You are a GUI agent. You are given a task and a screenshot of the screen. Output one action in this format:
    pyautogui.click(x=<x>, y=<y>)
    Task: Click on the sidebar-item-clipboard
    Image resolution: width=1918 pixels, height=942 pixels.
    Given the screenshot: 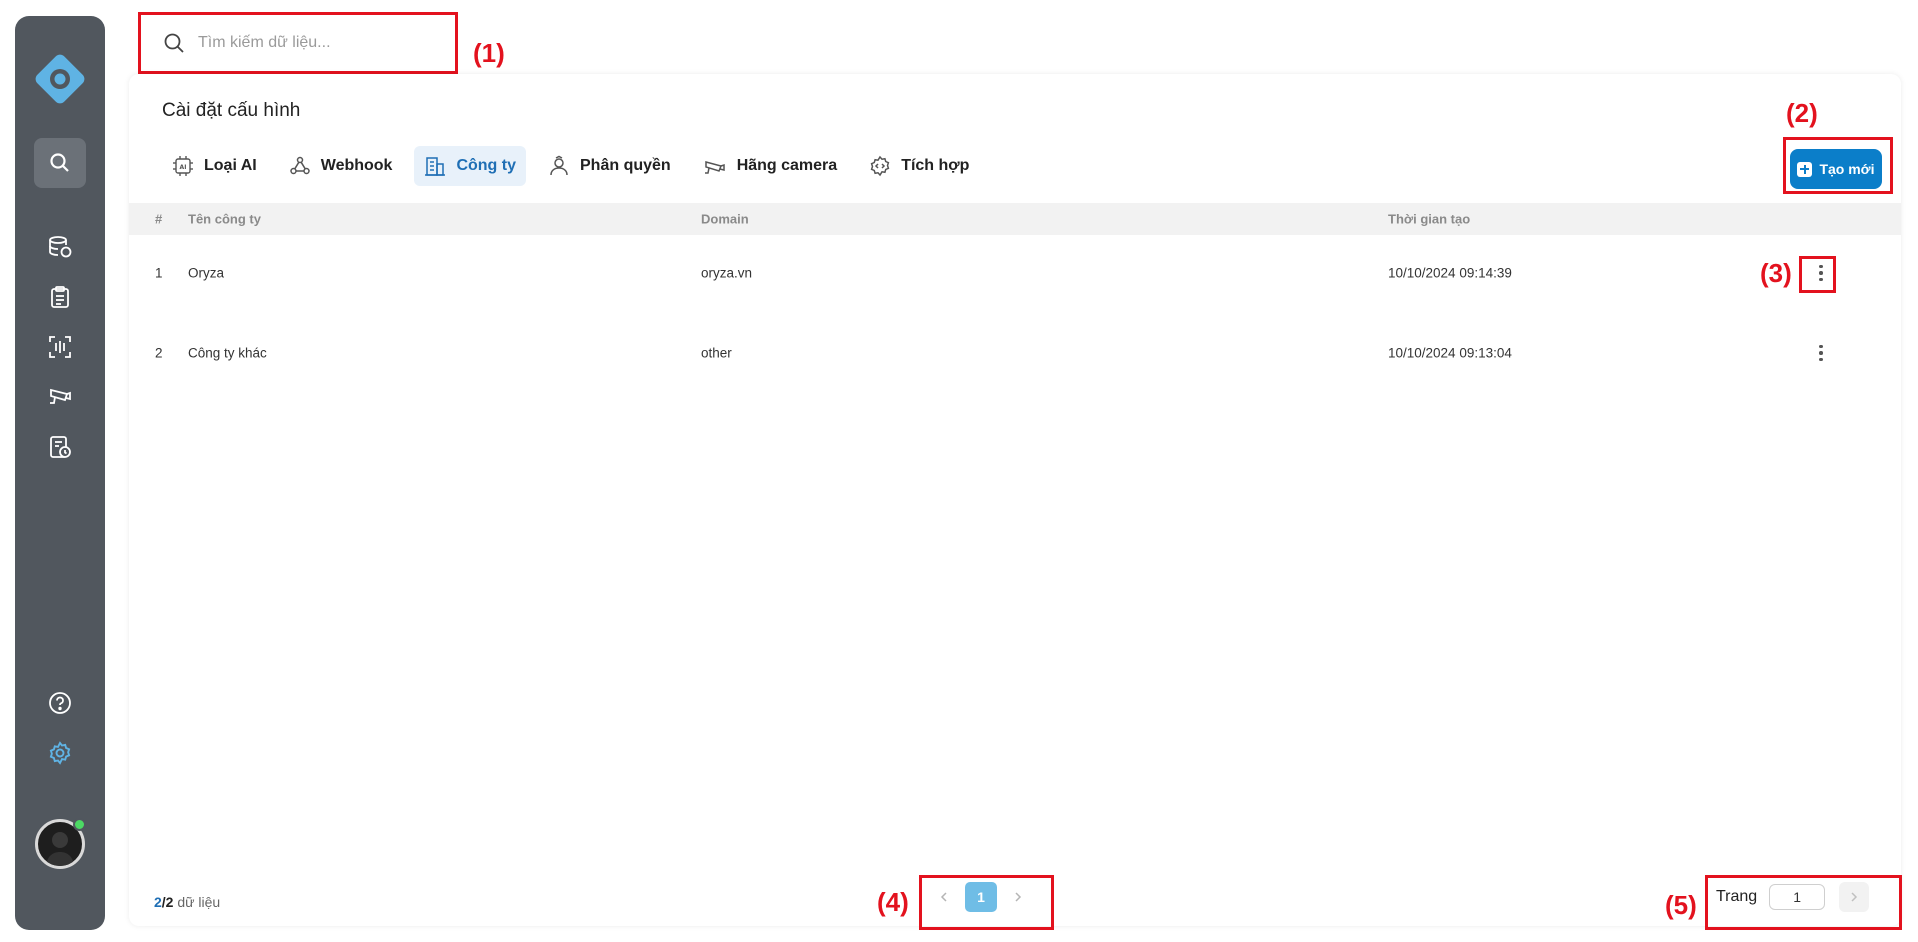 What is the action you would take?
    pyautogui.click(x=60, y=297)
    